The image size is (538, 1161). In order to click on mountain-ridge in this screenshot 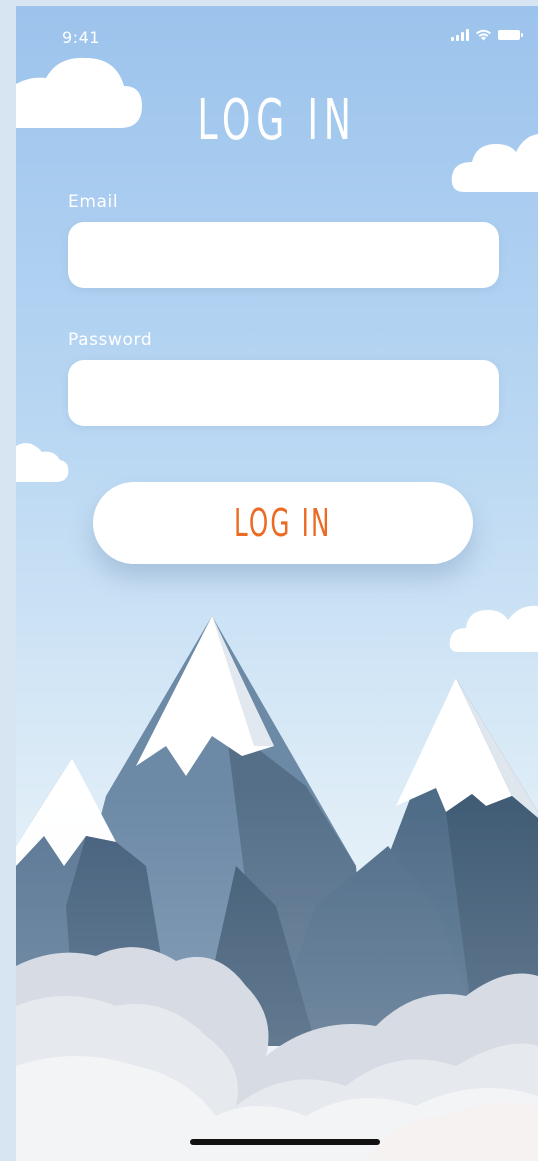, I will do `click(341, 946)`.